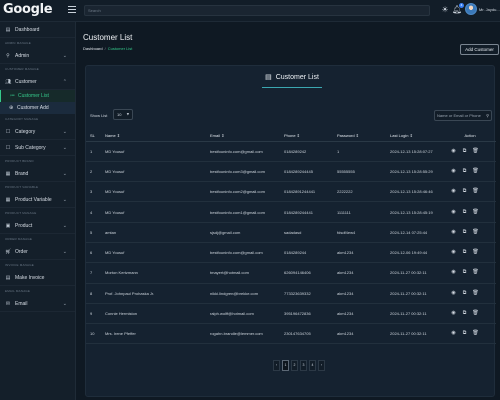  What do you see at coordinates (37, 30) in the screenshot?
I see `sidebar-item-dashboard: ▤ Dashboard` at bounding box center [37, 30].